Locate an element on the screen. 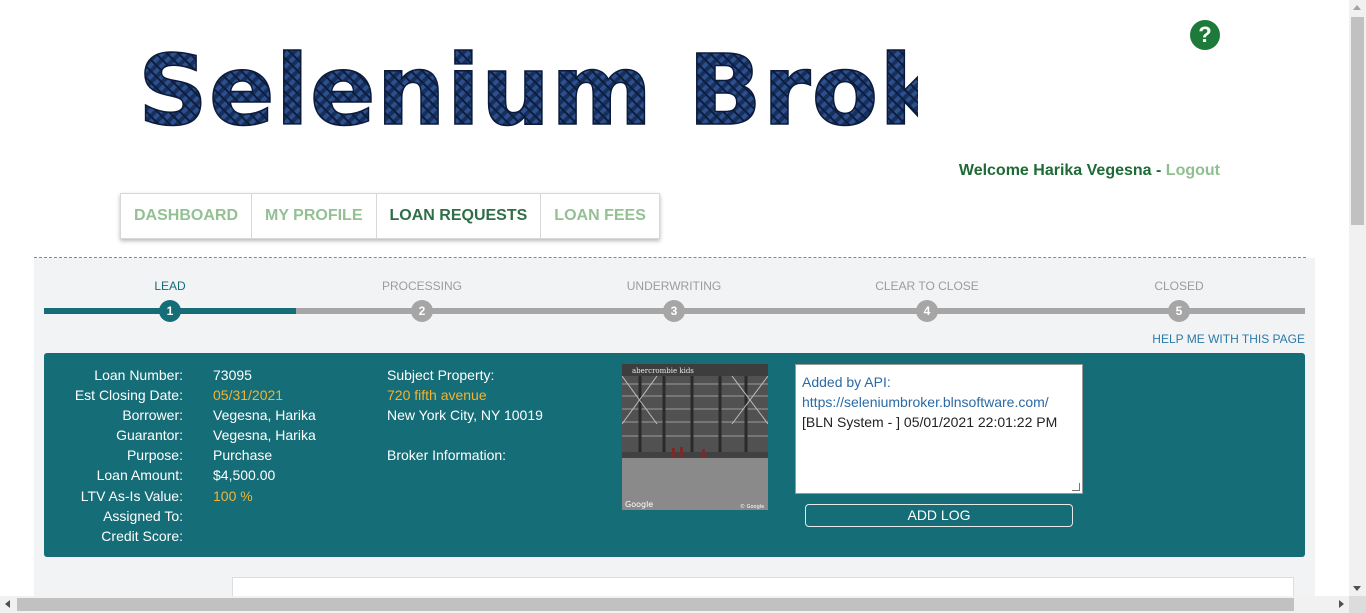 Image resolution: width=1366 pixels, height=613 pixels. step-label: LEAD is located at coordinates (170, 286).